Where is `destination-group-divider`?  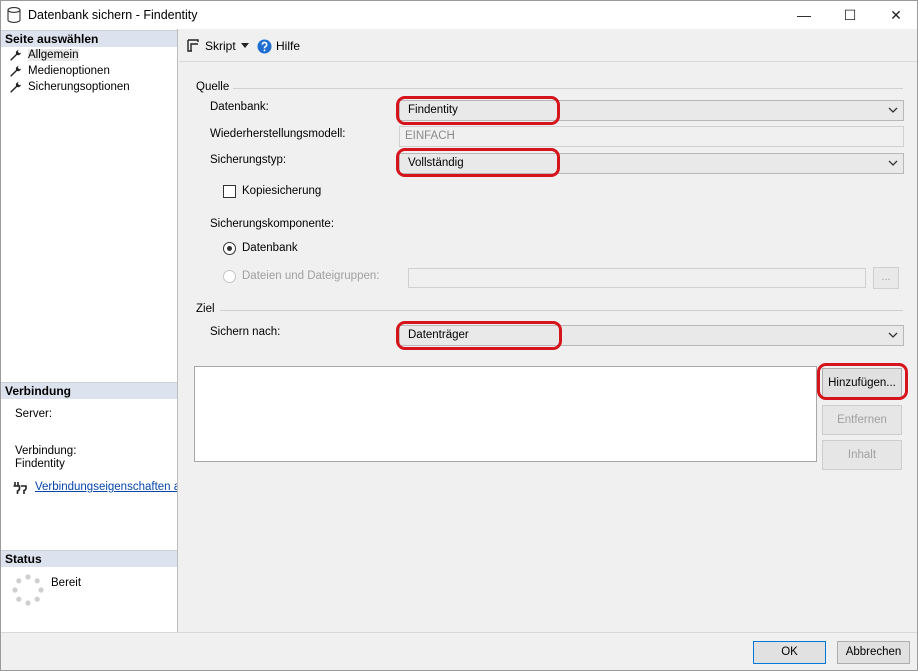
destination-group-divider is located at coordinates (561, 310).